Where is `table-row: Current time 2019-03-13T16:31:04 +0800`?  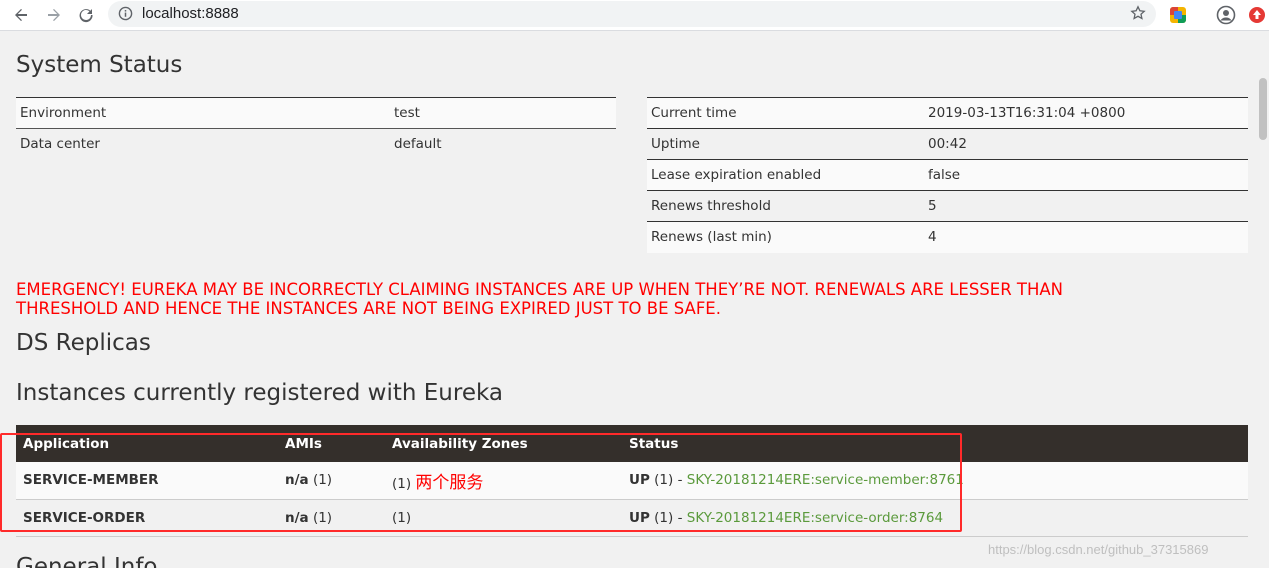
table-row: Current time 2019-03-13T16:31:04 +0800 is located at coordinates (947, 113).